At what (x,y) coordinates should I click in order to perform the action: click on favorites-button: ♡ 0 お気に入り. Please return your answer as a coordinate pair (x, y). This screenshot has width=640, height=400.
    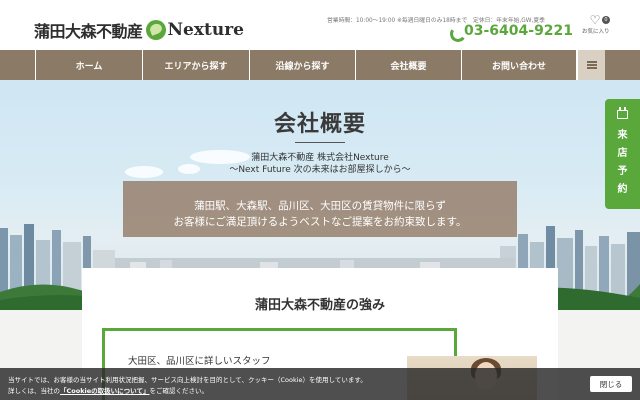
    Looking at the image, I should click on (596, 24).